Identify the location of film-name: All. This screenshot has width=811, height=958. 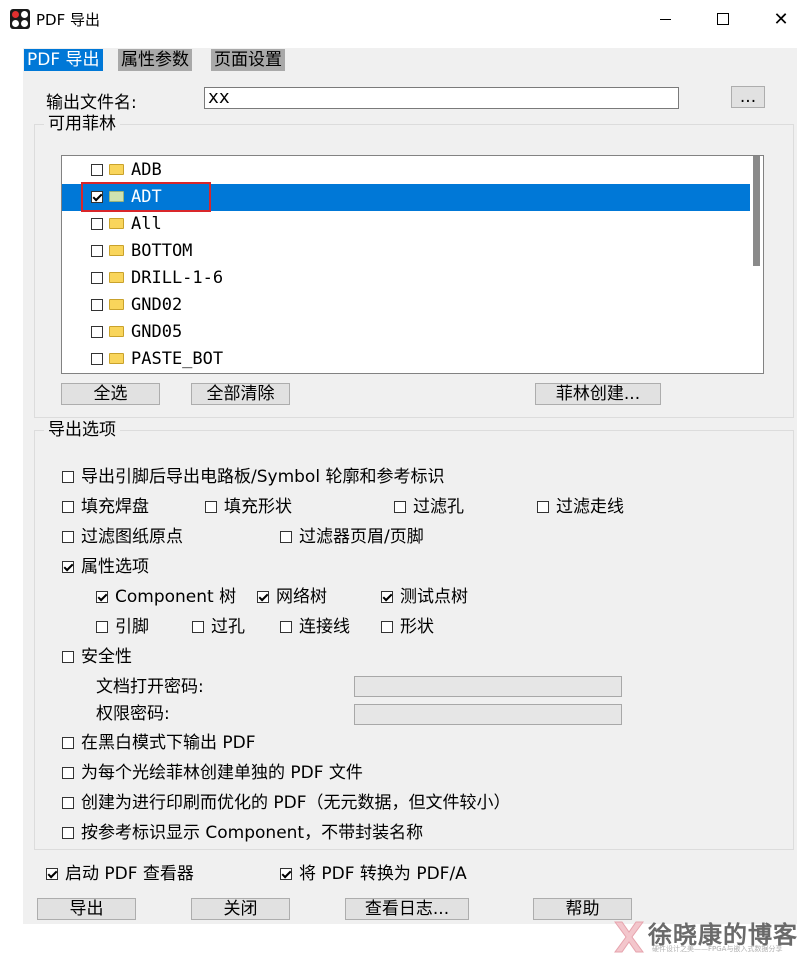
(146, 224).